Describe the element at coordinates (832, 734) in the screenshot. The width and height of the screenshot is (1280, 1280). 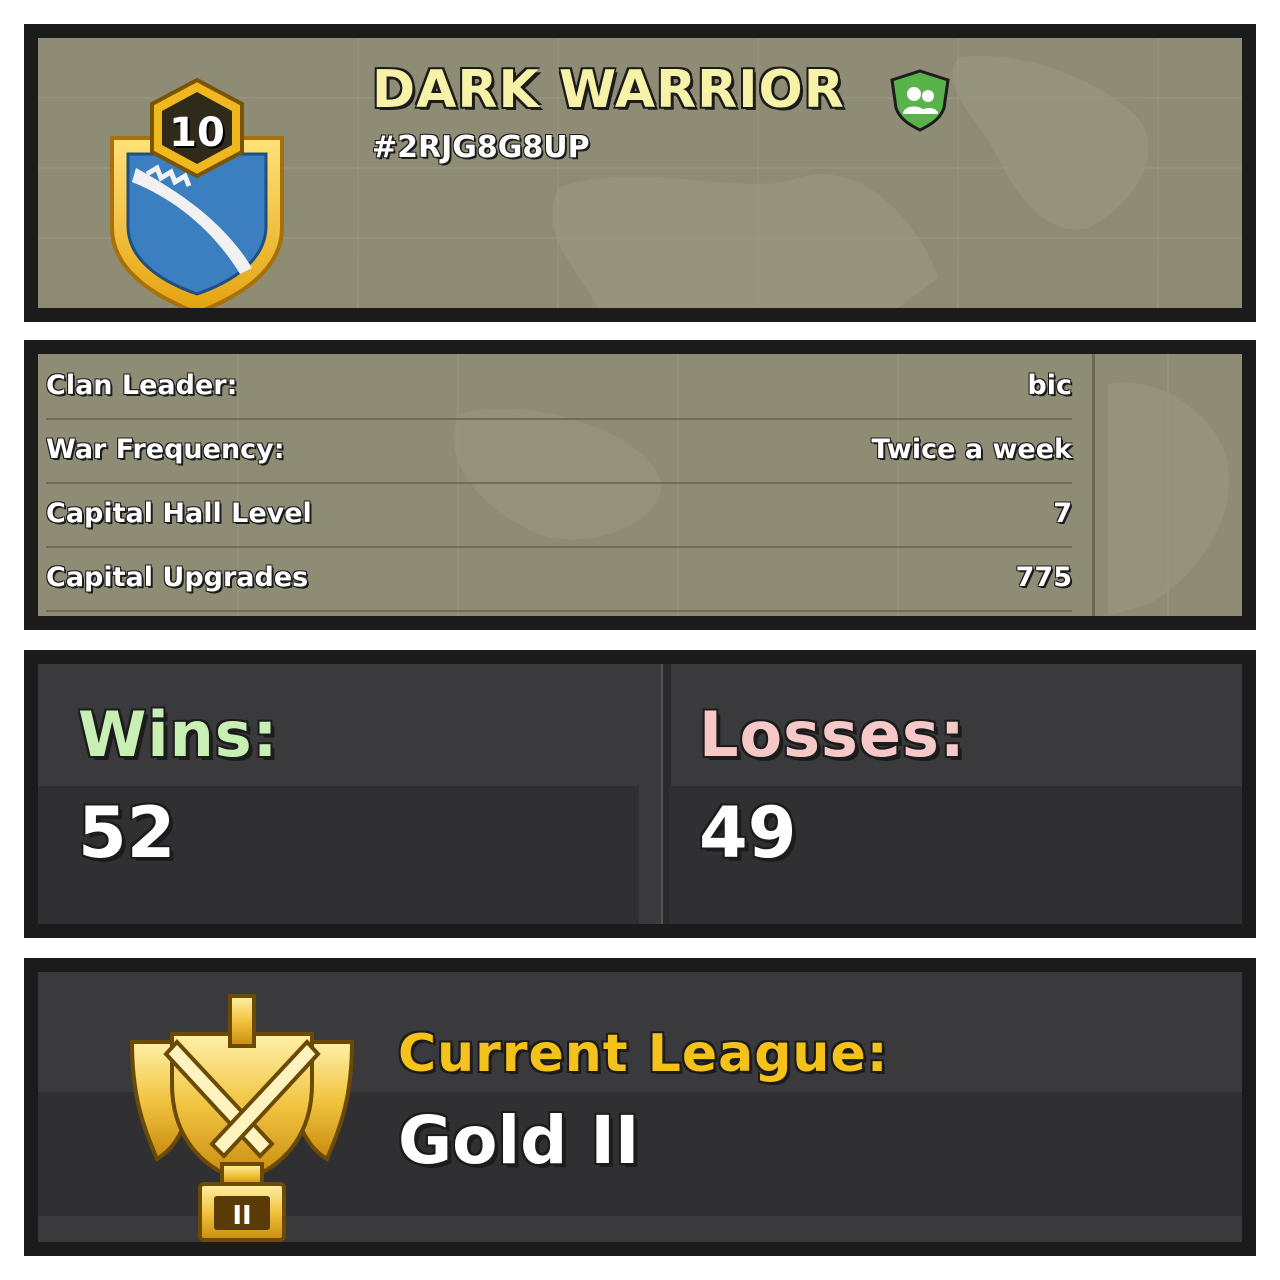
I see `losses-label: Losses:` at that location.